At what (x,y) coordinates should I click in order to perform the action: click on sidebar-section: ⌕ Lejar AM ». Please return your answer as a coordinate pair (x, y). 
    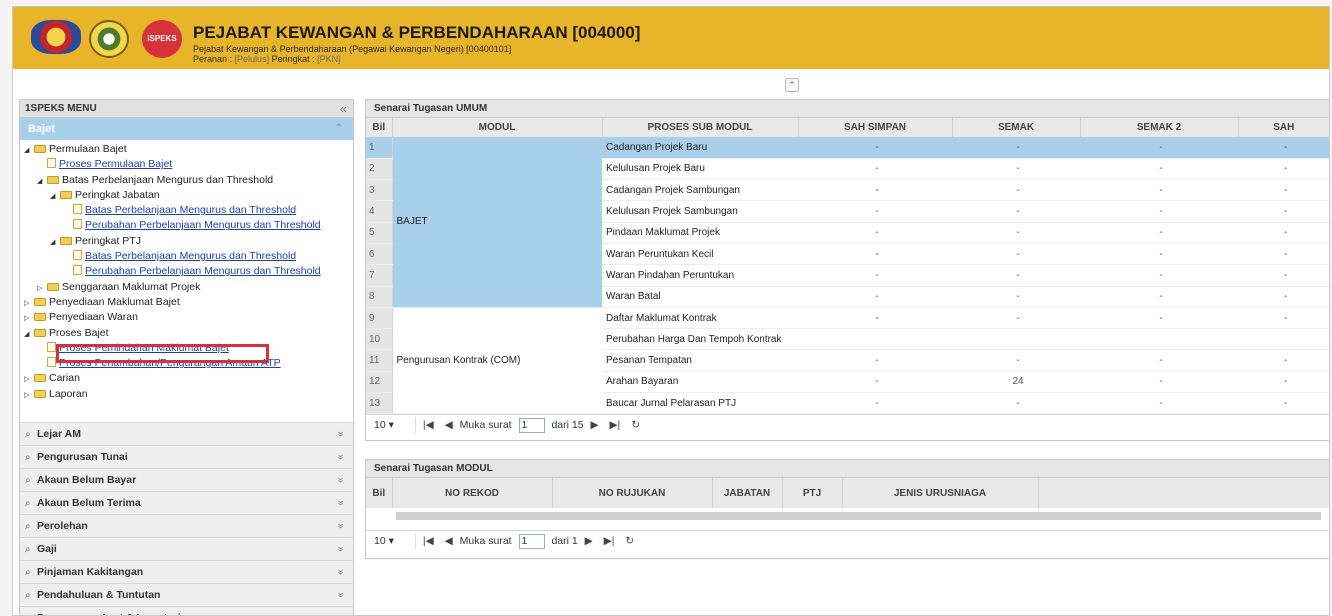
    Looking at the image, I should click on (186, 433).